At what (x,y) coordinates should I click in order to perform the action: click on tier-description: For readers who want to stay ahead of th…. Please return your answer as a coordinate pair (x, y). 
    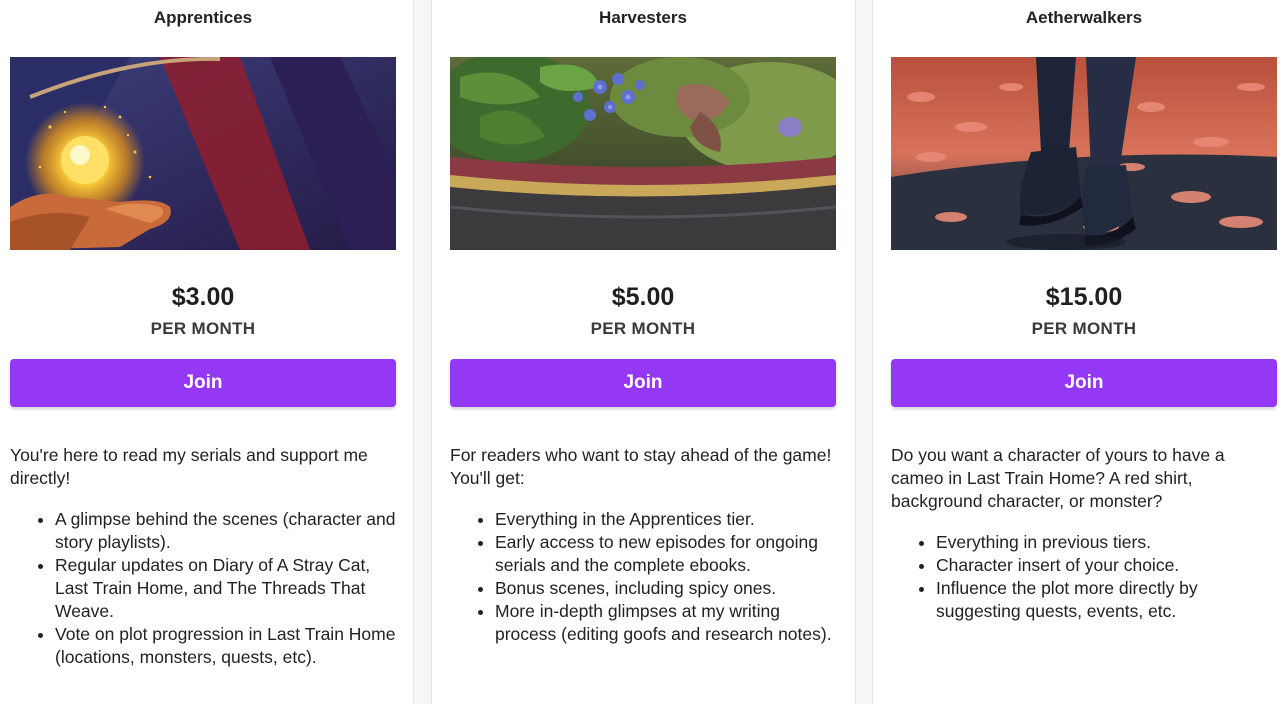
    Looking at the image, I should click on (645, 545).